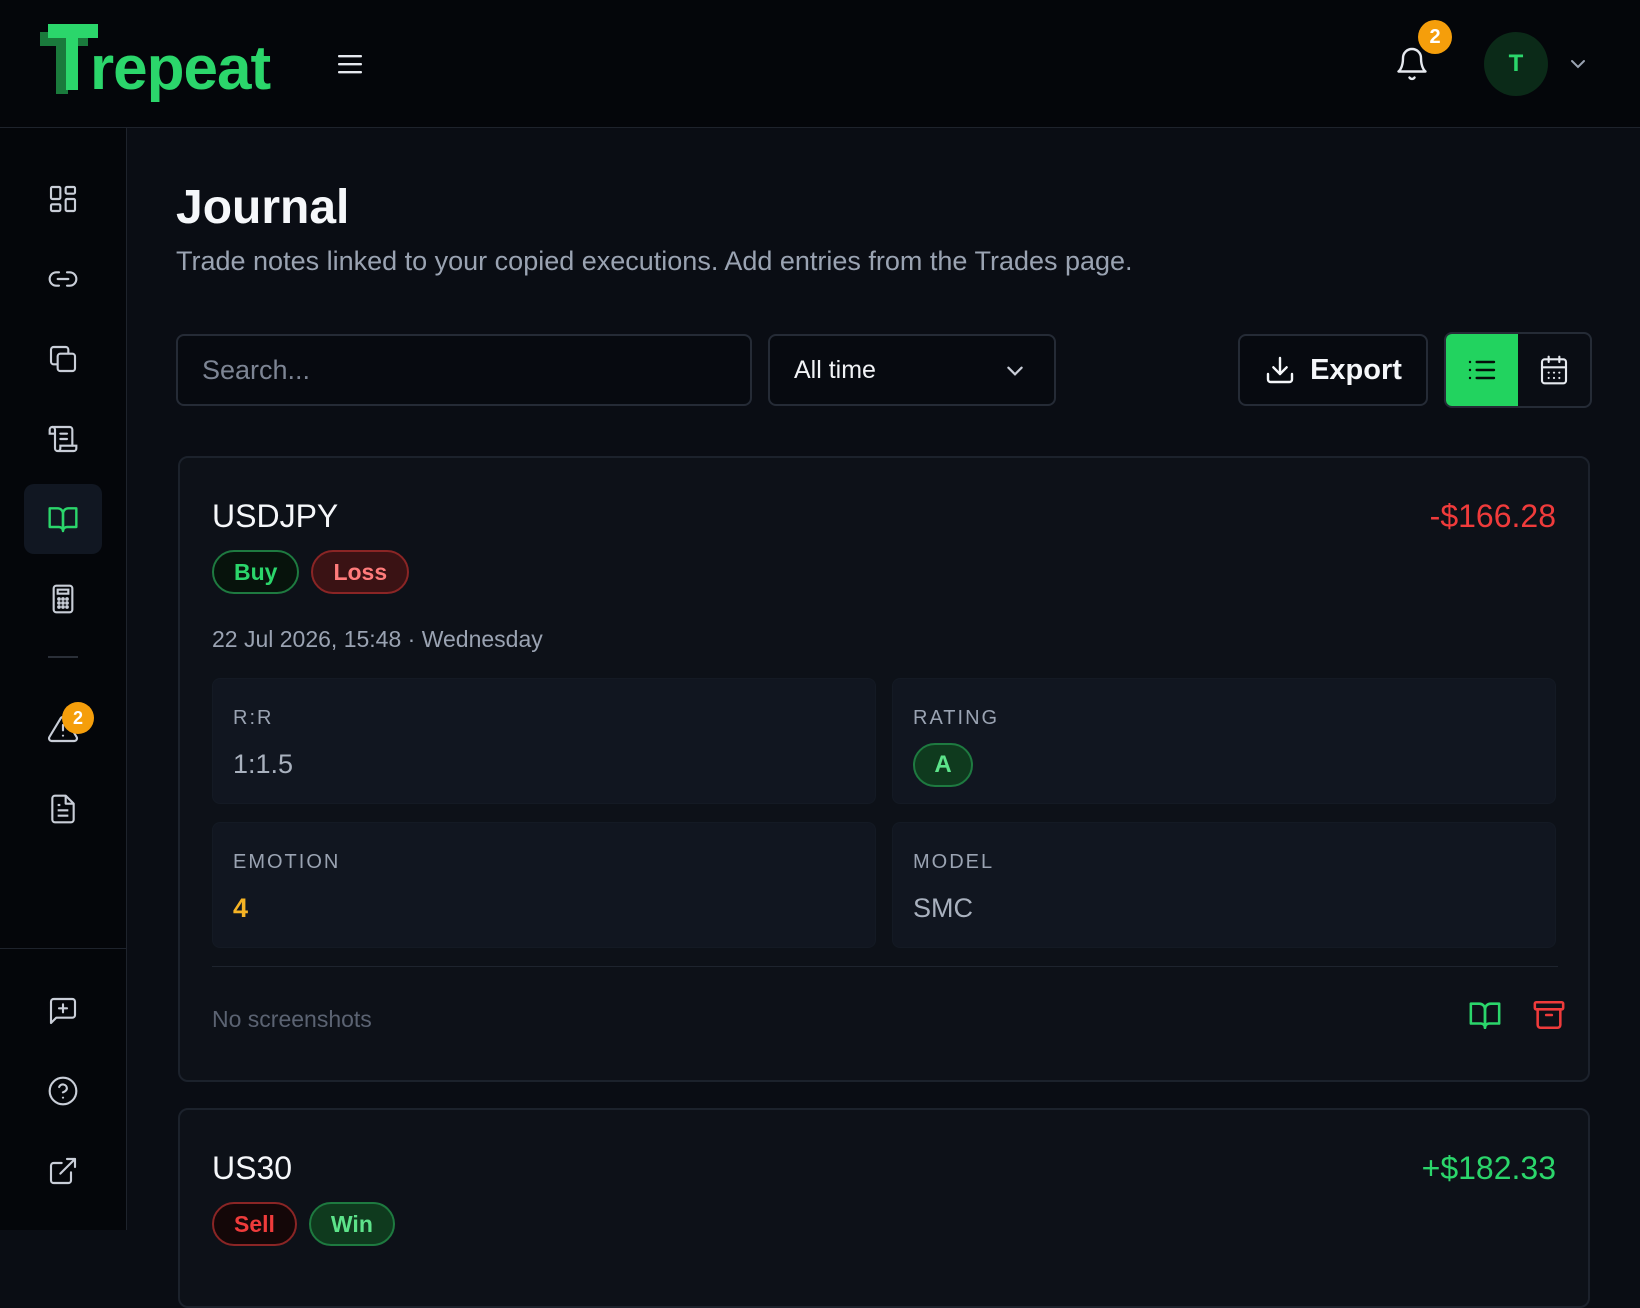 The image size is (1640, 1308). Describe the element at coordinates (1549, 1015) in the screenshot. I see `archive-icon` at that location.